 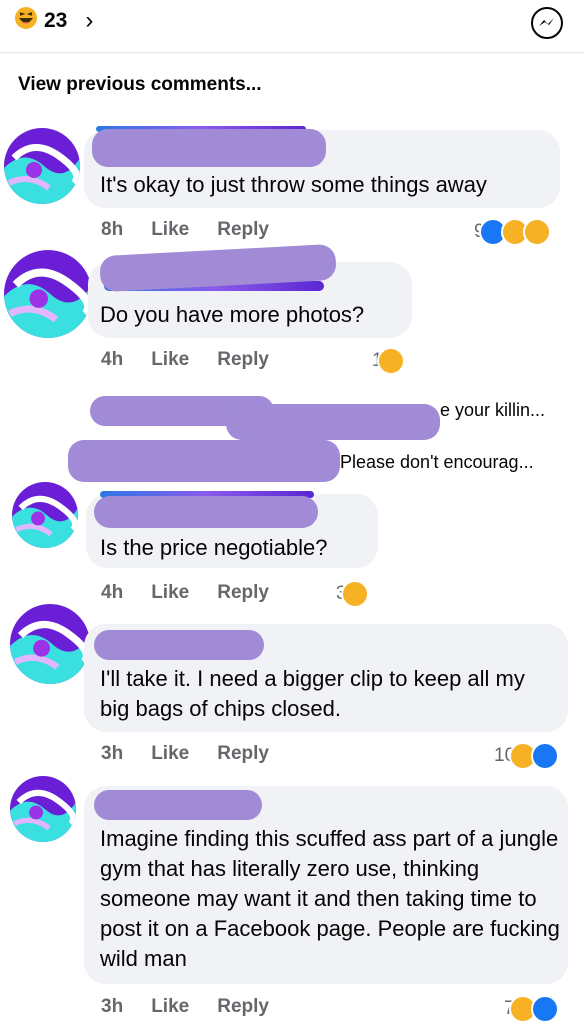 What do you see at coordinates (112, 229) in the screenshot?
I see `comment-time: 8h` at bounding box center [112, 229].